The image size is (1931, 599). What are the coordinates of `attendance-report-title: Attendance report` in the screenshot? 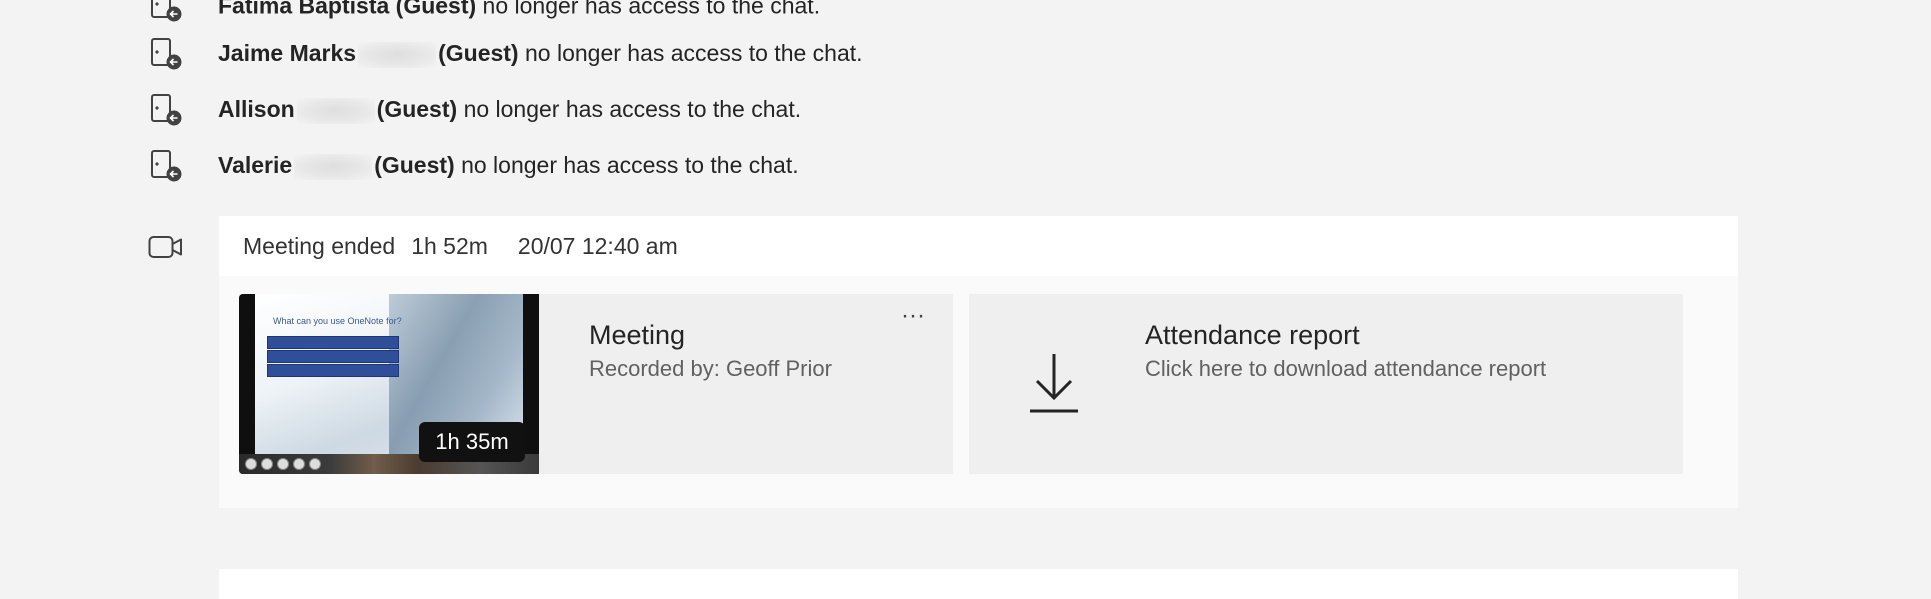 It's located at (1252, 335).